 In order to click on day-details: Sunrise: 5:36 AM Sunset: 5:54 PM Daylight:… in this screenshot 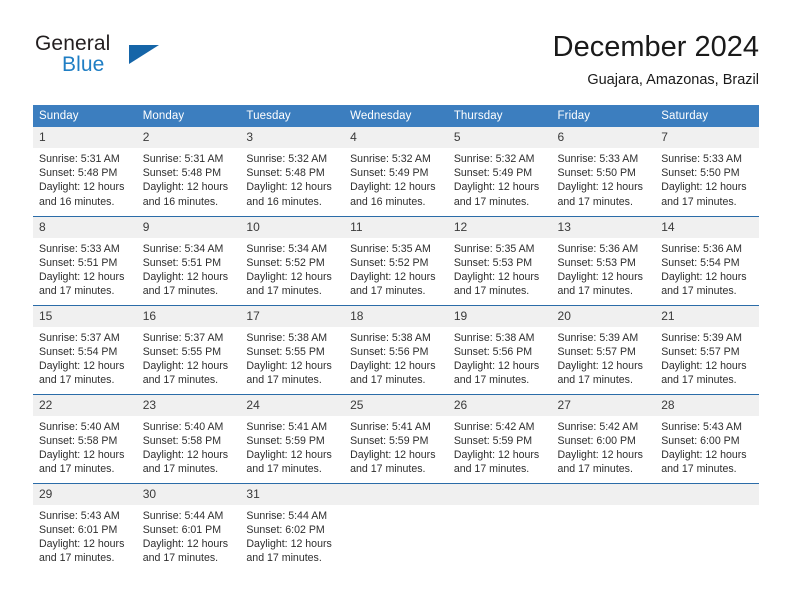, I will do `click(707, 268)`.